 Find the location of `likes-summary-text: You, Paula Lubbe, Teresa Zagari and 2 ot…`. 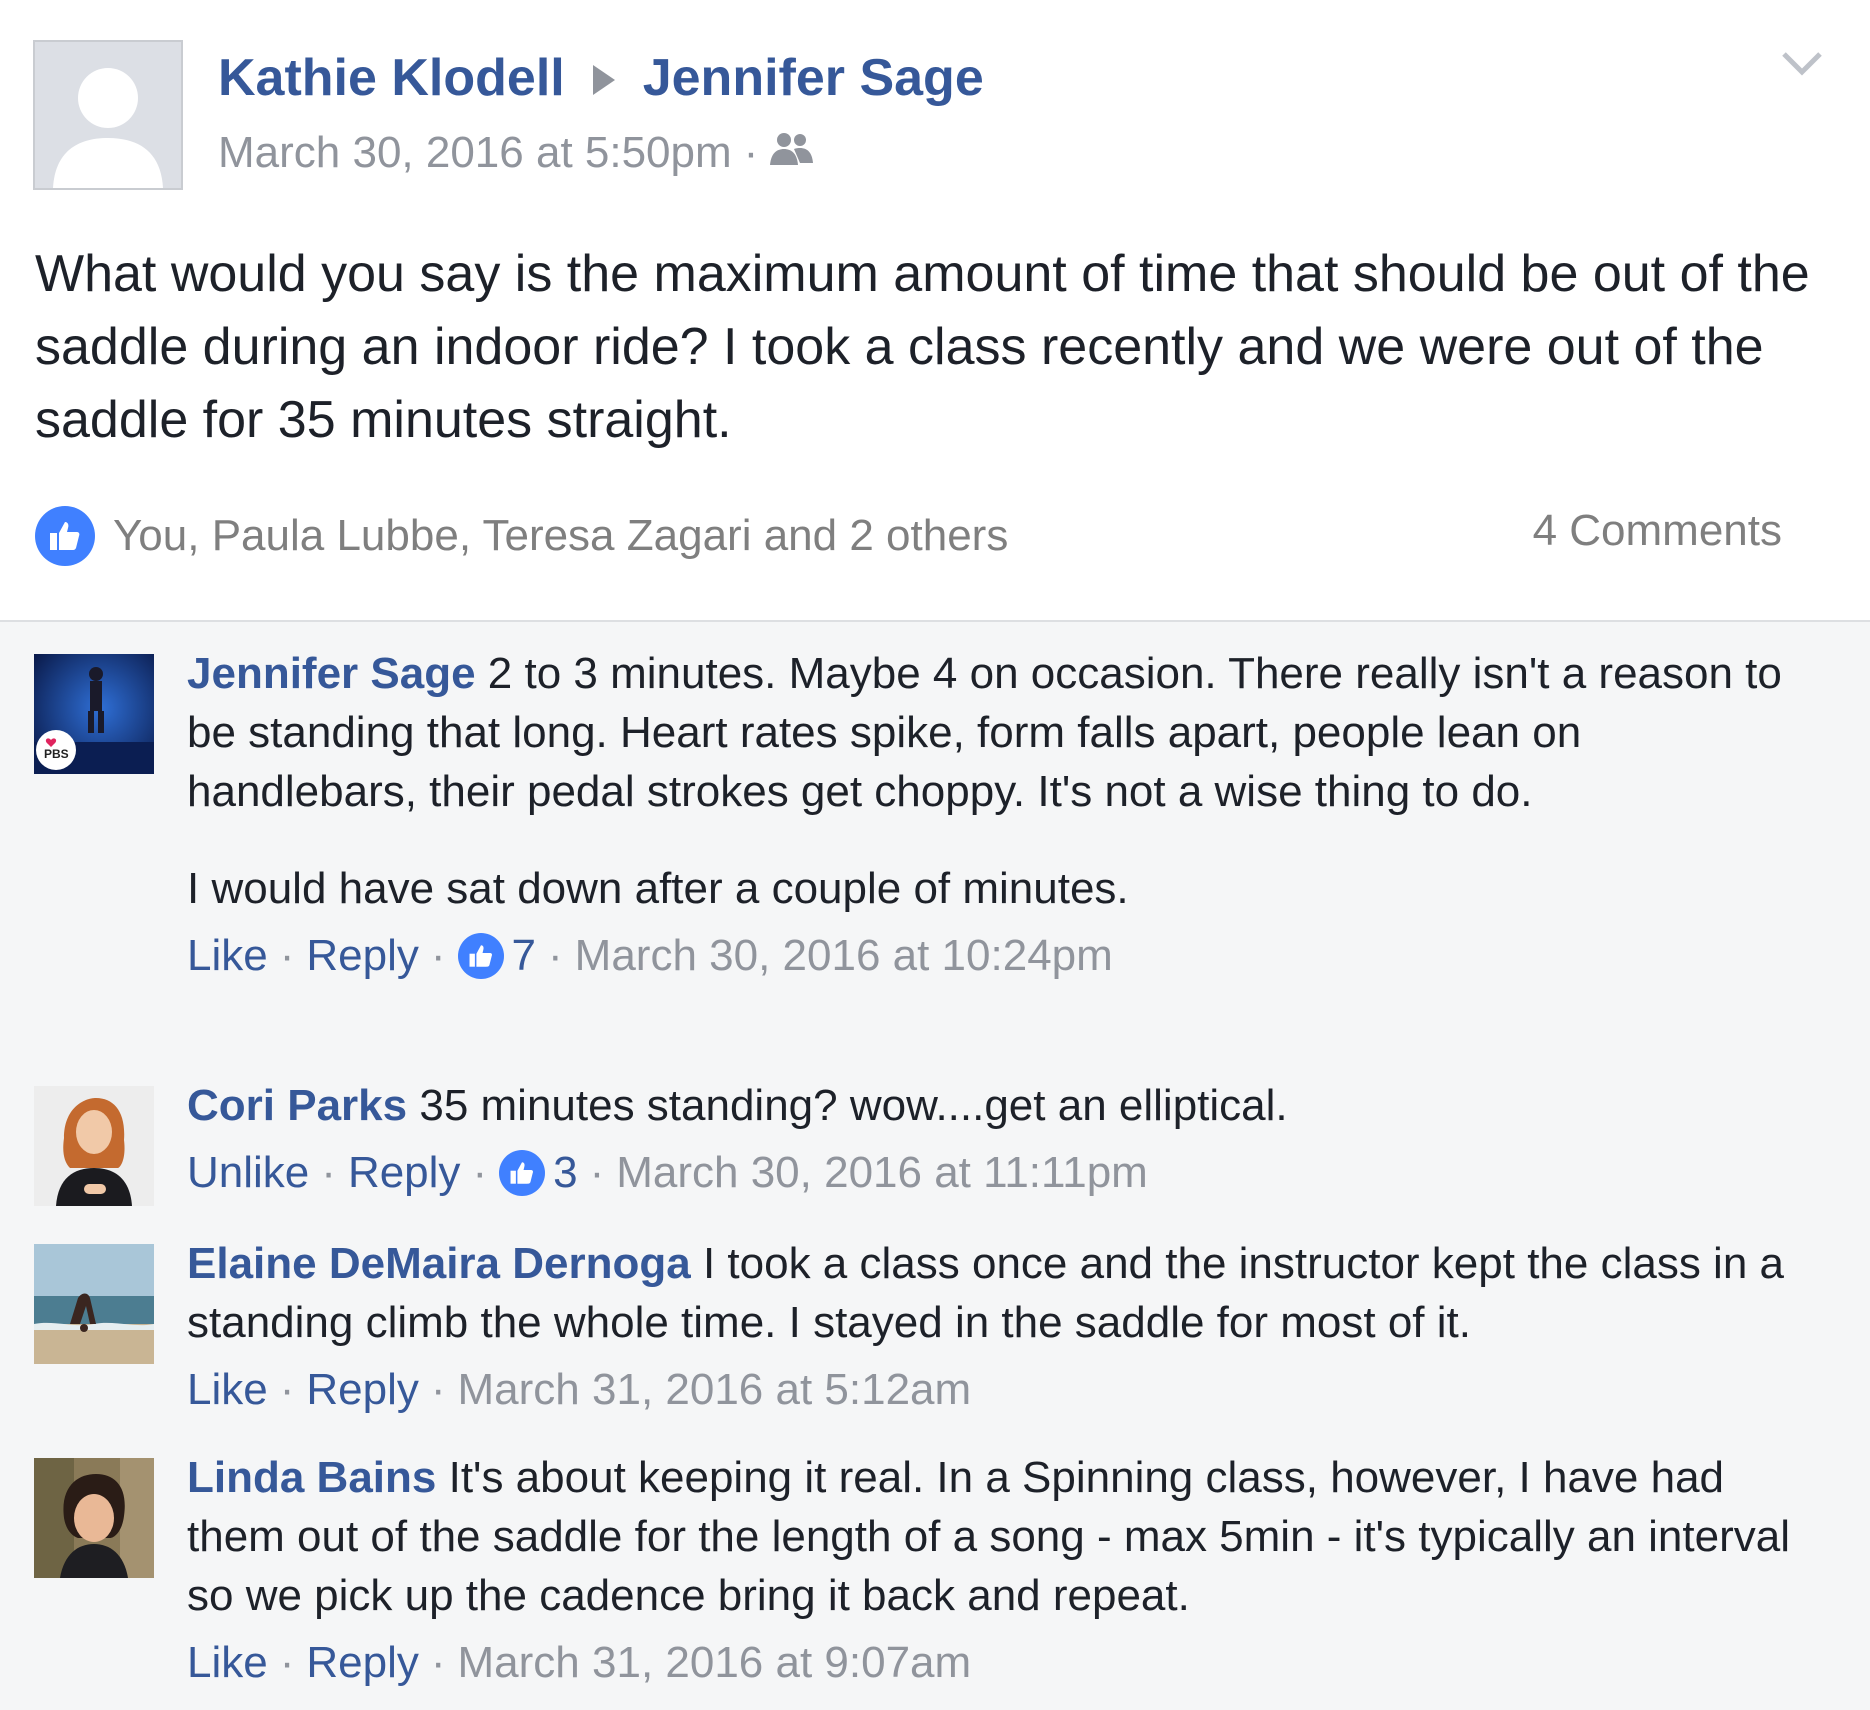

likes-summary-text: You, Paula Lubbe, Teresa Zagari and 2 ot… is located at coordinates (561, 535).